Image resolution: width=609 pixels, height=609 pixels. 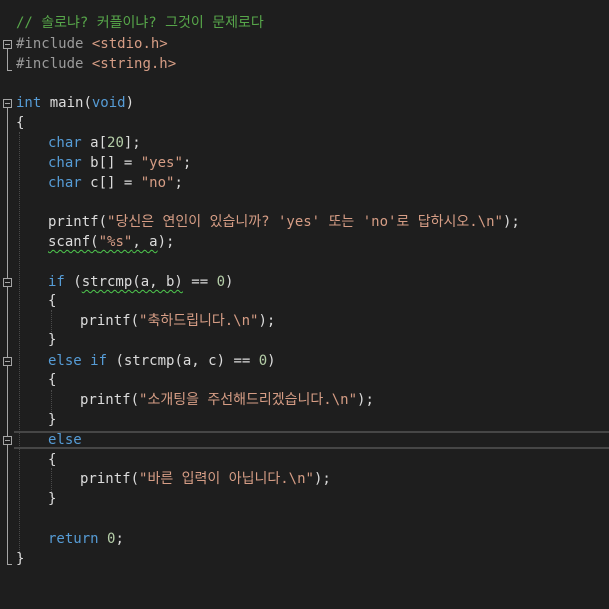 I want to click on type-keyword: int, so click(x=29, y=103).